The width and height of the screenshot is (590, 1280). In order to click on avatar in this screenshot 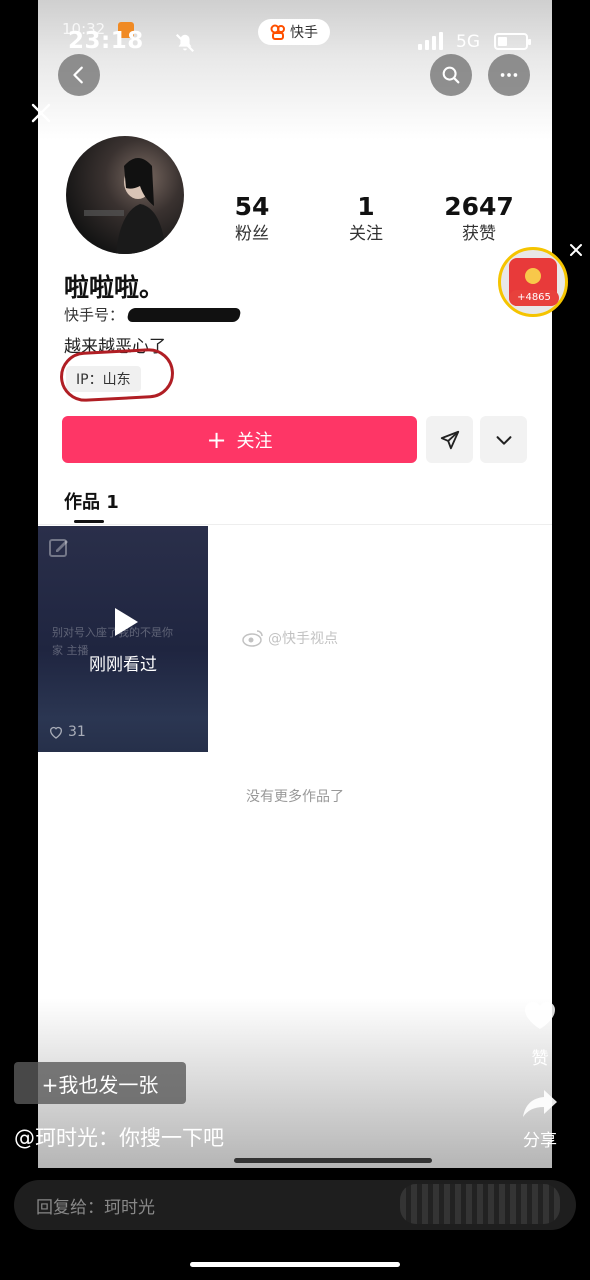, I will do `click(125, 195)`.